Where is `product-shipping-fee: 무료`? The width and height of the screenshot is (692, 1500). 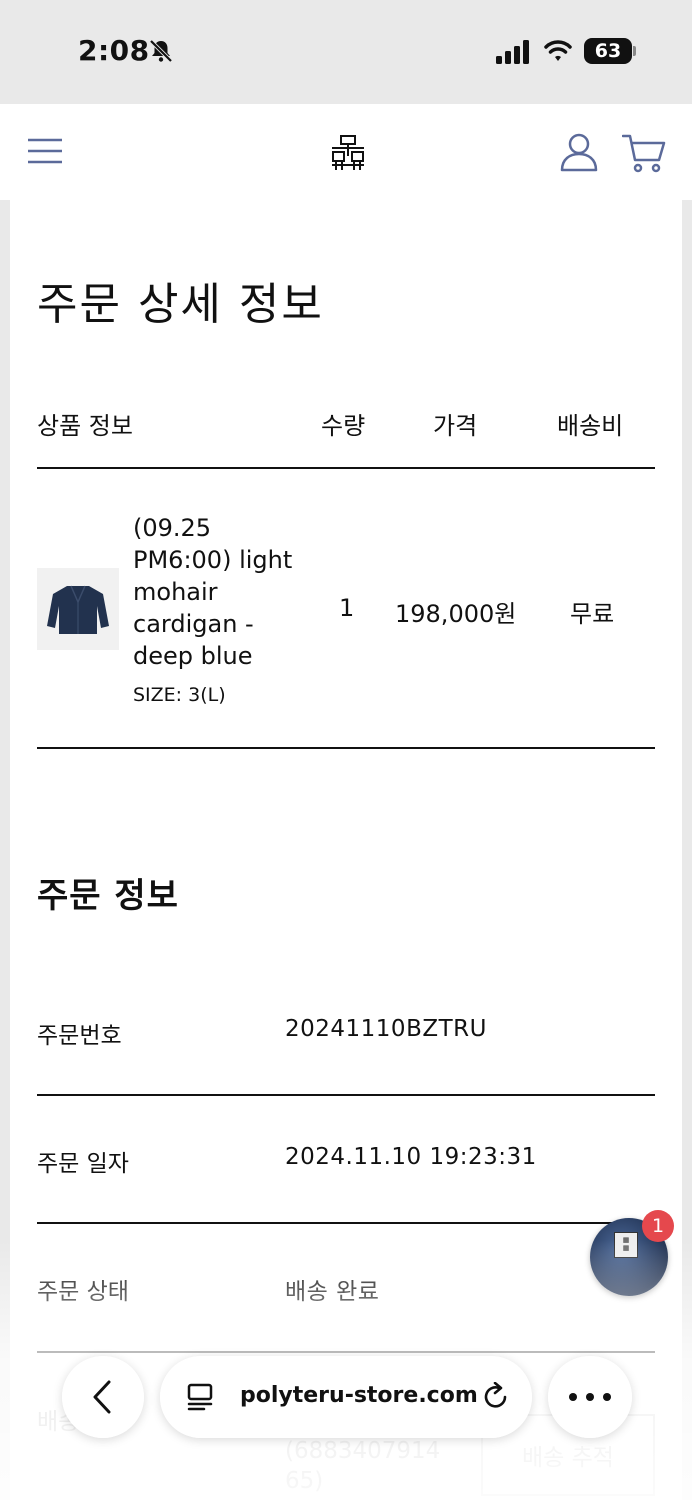
product-shipping-fee: 무료 is located at coordinates (592, 614).